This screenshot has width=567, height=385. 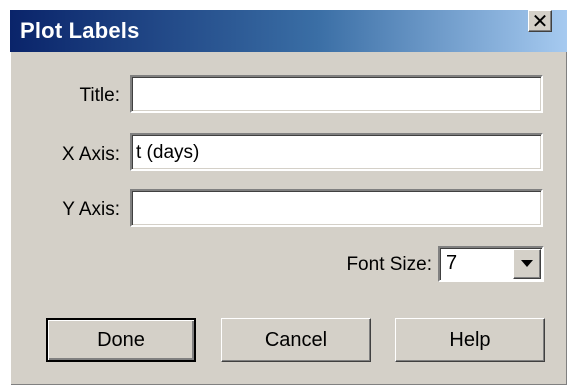 What do you see at coordinates (296, 340) in the screenshot?
I see `cancel-button: Cancel` at bounding box center [296, 340].